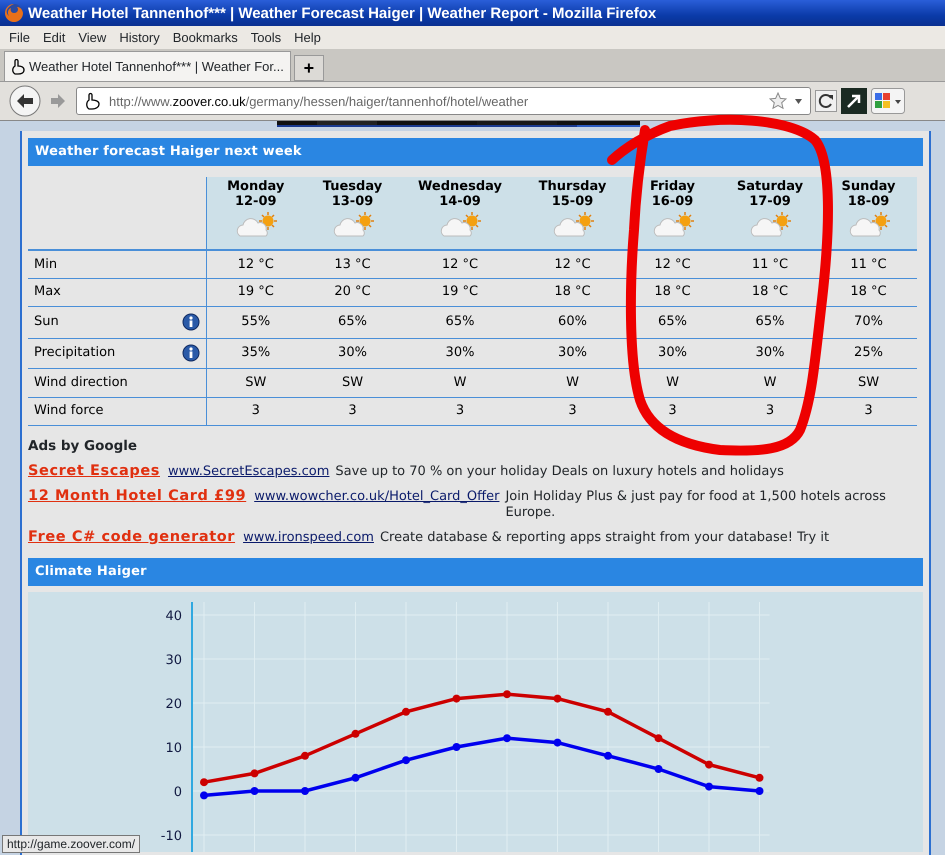 This screenshot has height=855, width=945. I want to click on address-bar: http://www.zoover.co.uk/germany/hessen/haiger/tannenhof/hotel/weather, so click(443, 101).